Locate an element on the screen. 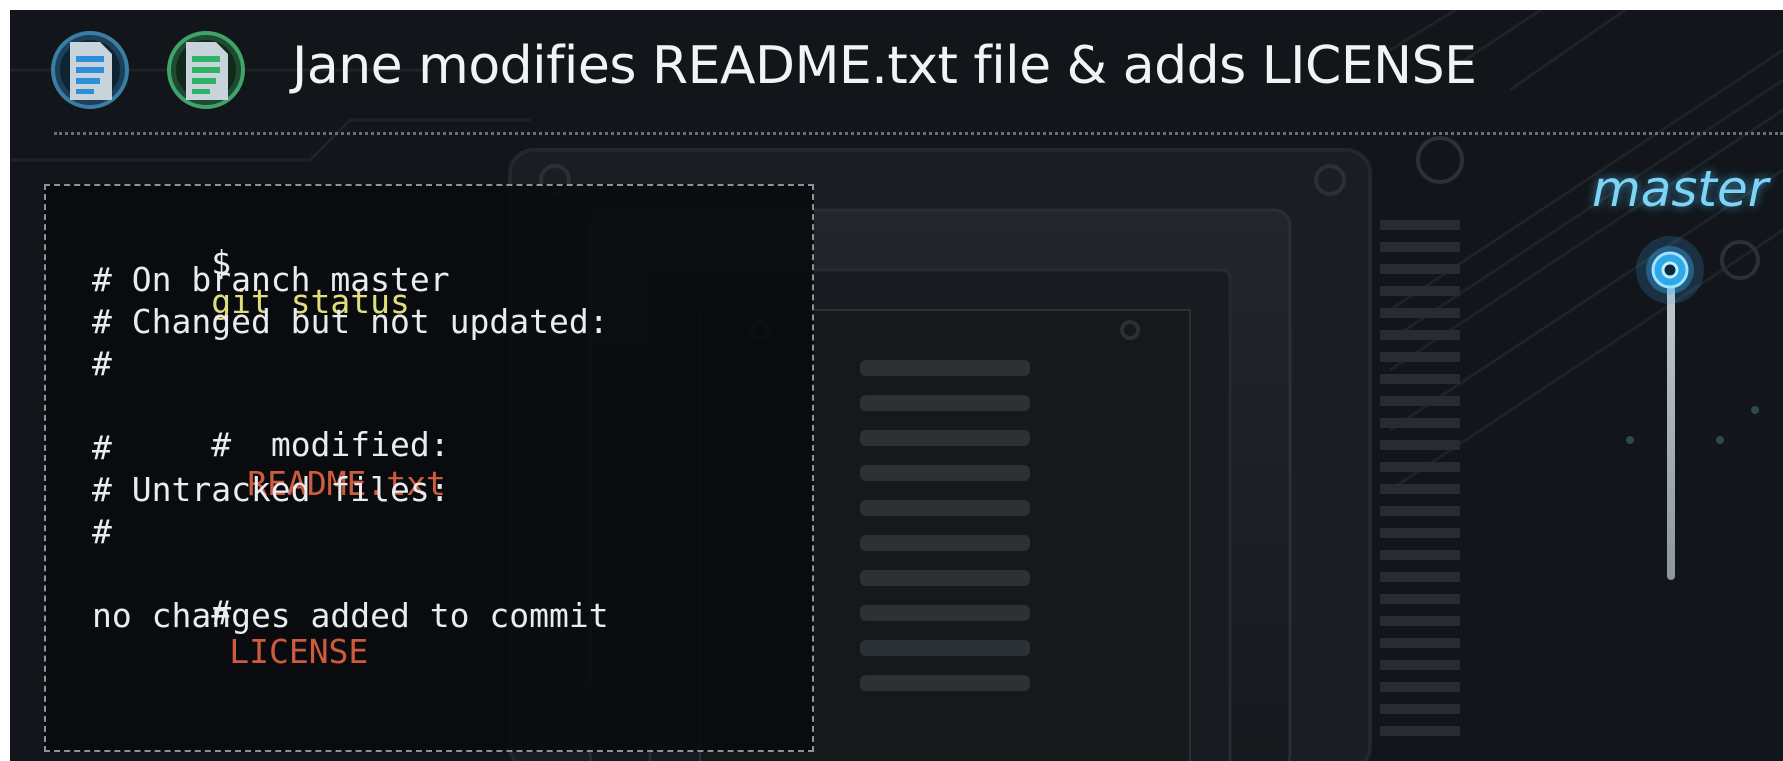 This screenshot has height=761, width=1783. output-summary: no changes added to commit is located at coordinates (350, 615).